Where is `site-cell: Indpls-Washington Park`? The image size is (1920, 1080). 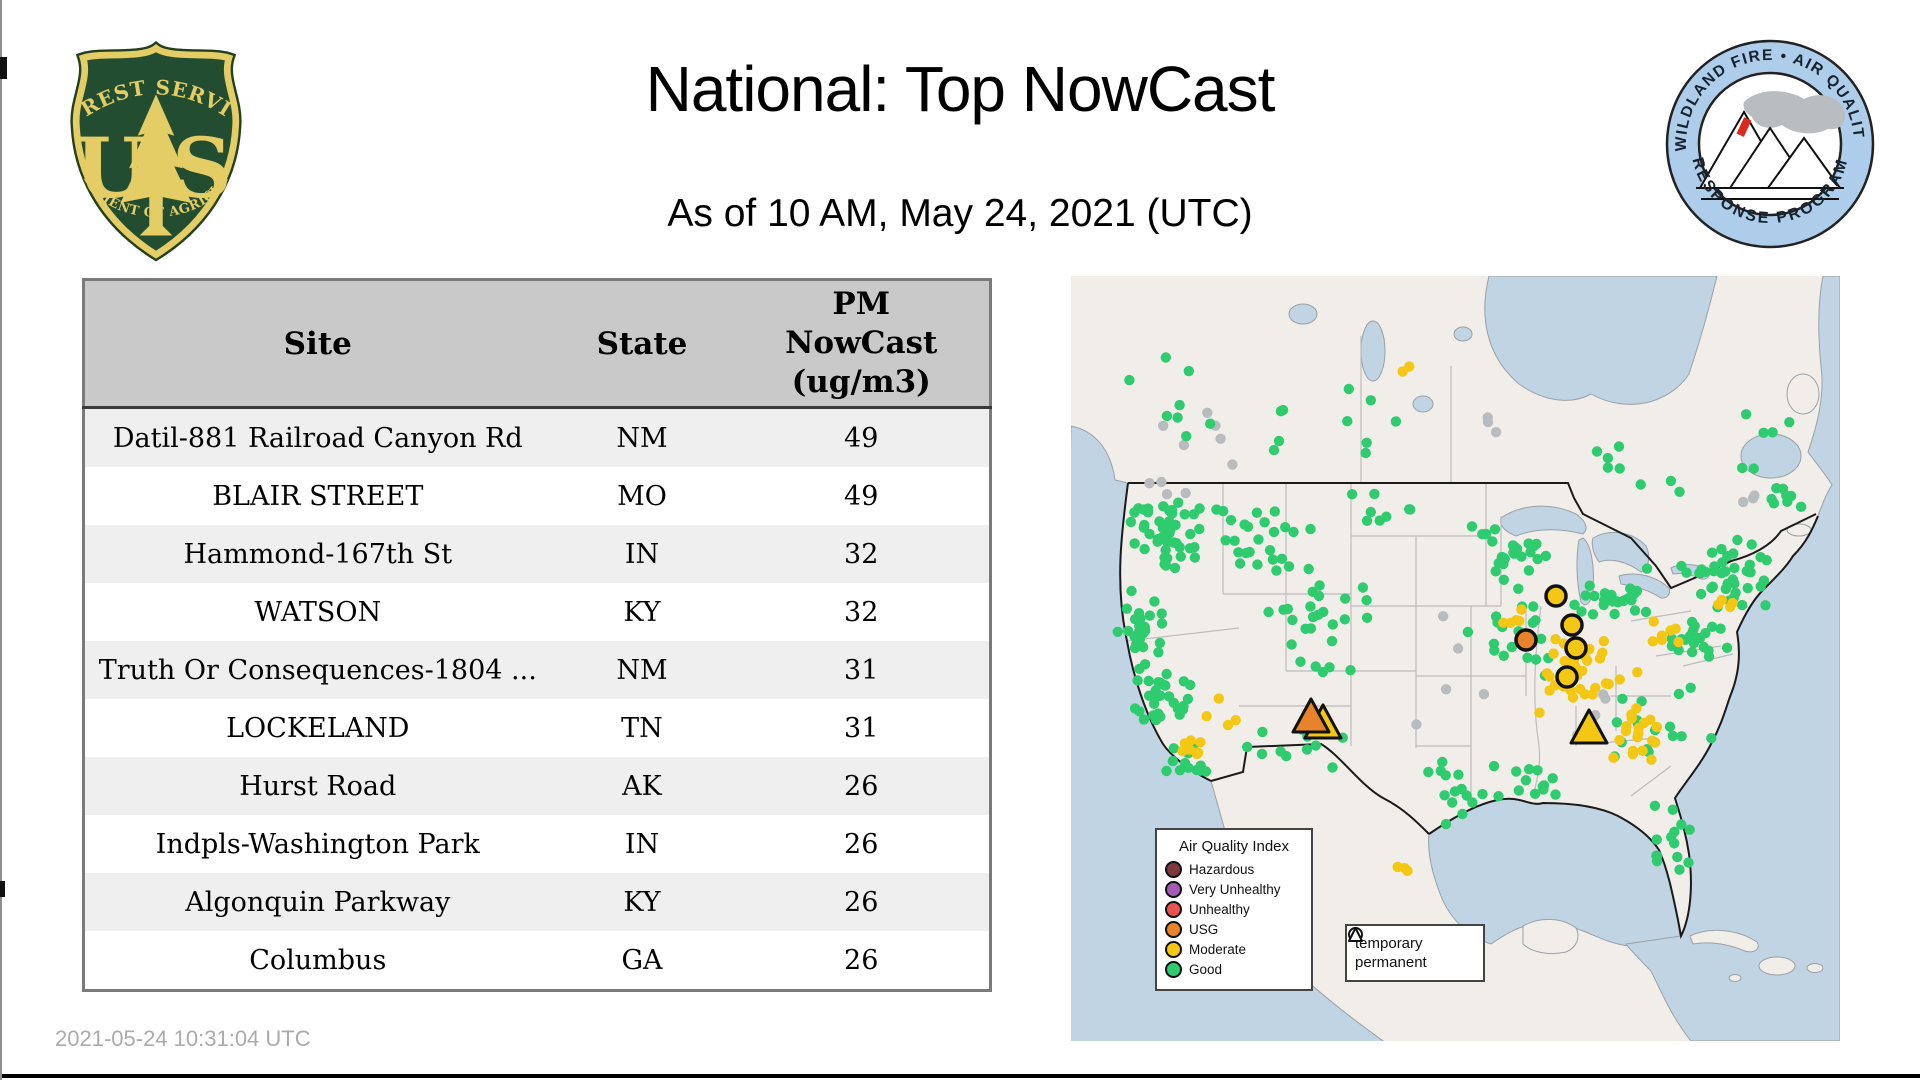
site-cell: Indpls-Washington Park is located at coordinates (317, 844).